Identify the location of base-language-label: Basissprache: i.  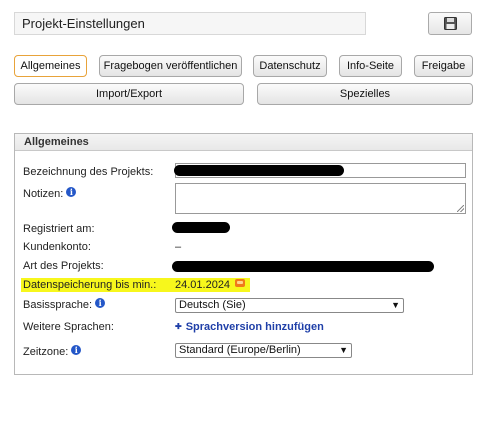
(64, 304).